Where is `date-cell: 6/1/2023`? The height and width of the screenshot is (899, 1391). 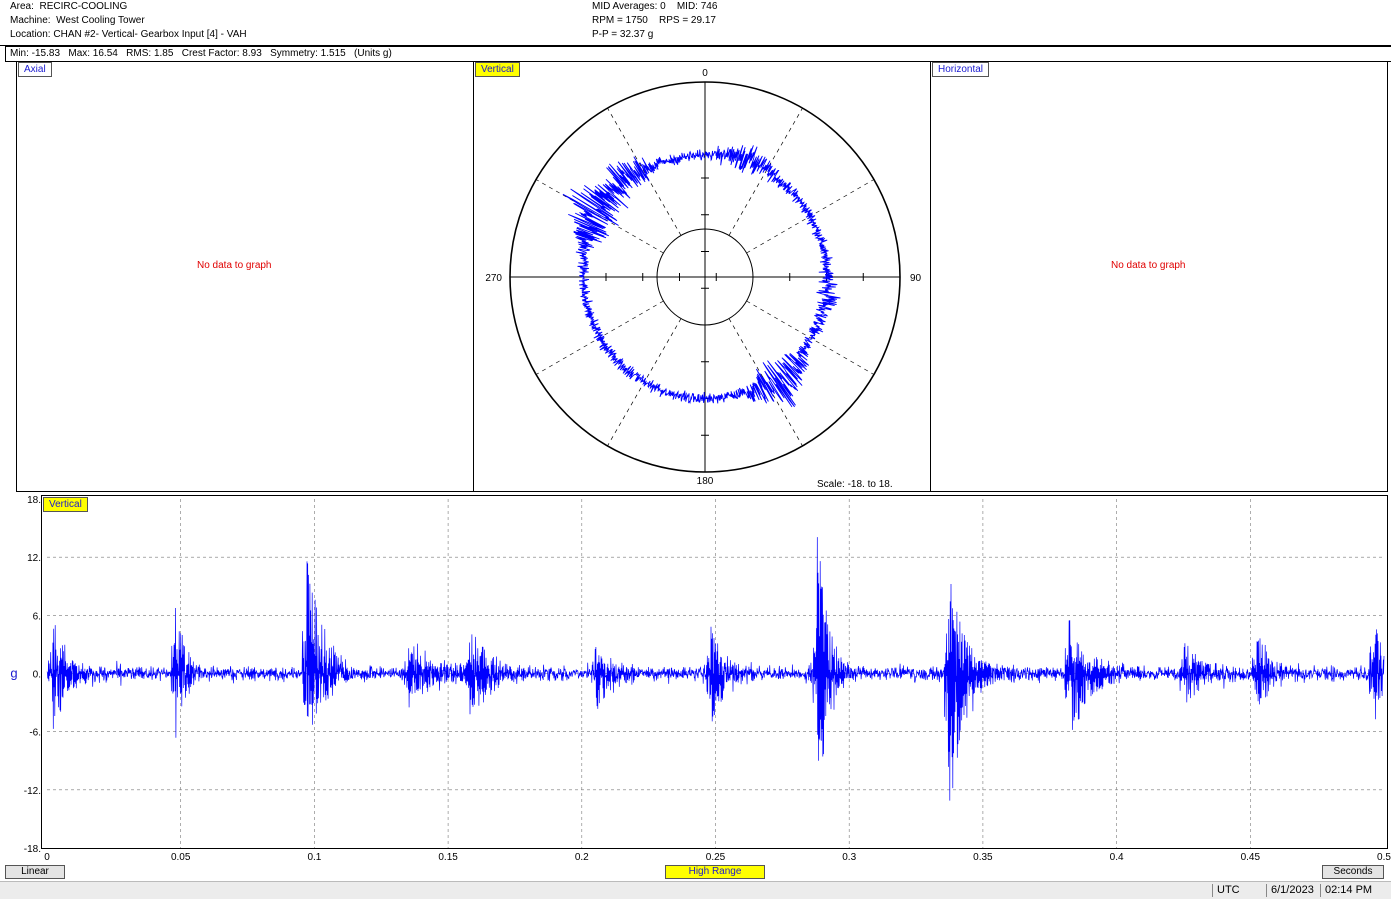
date-cell: 6/1/2023 is located at coordinates (1293, 890).